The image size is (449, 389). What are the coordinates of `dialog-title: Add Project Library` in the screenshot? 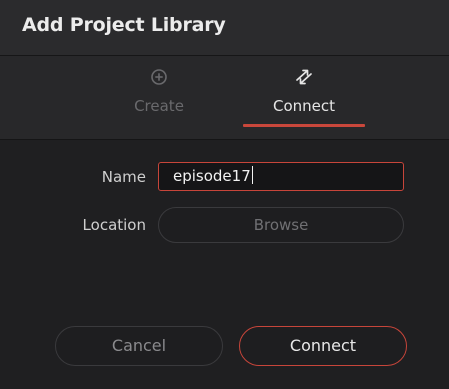 It's located at (124, 25).